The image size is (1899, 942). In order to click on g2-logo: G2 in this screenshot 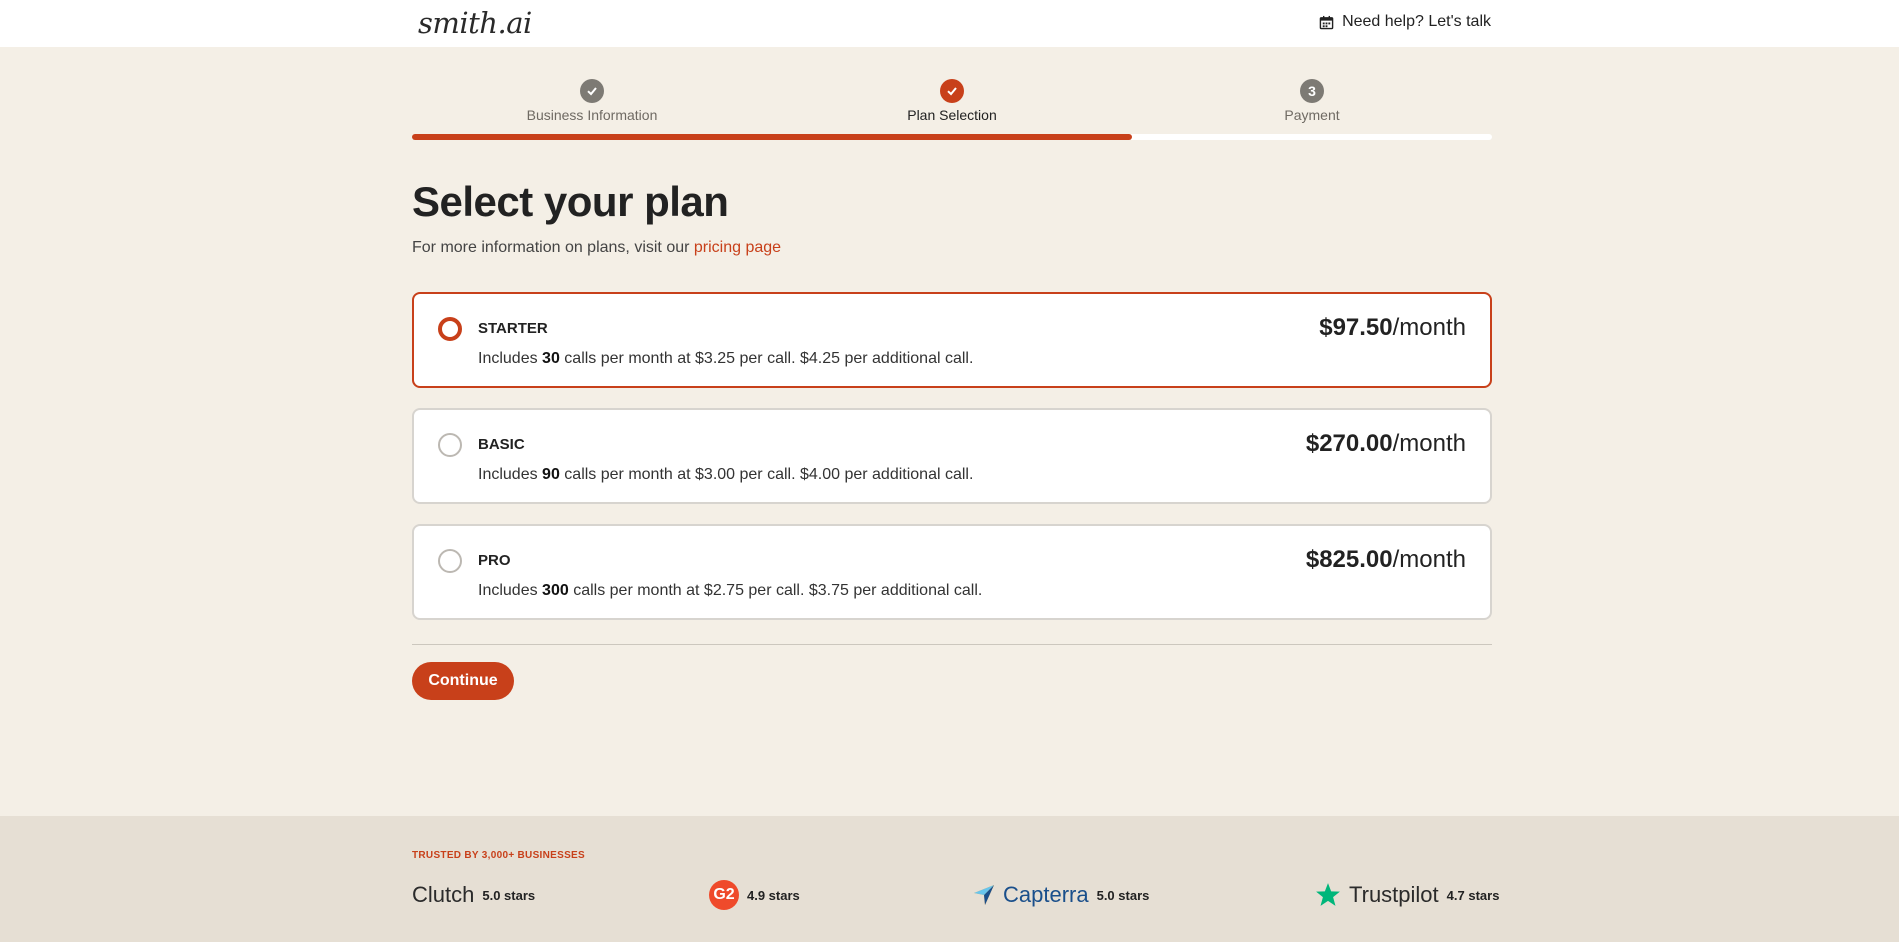, I will do `click(724, 895)`.